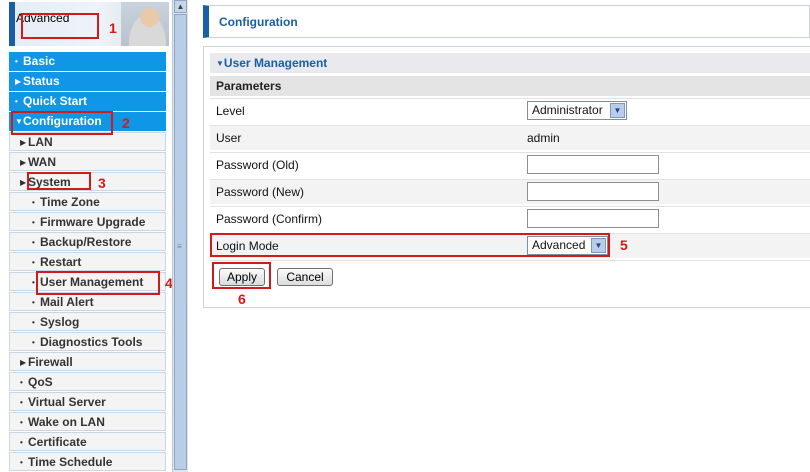  What do you see at coordinates (617, 110) in the screenshot?
I see `chevron-down-icon: ▼` at bounding box center [617, 110].